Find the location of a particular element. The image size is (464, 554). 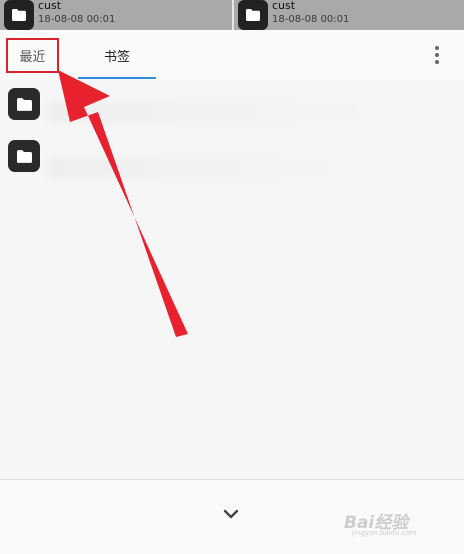

tab-recent-label: 最近 is located at coordinates (32, 57).